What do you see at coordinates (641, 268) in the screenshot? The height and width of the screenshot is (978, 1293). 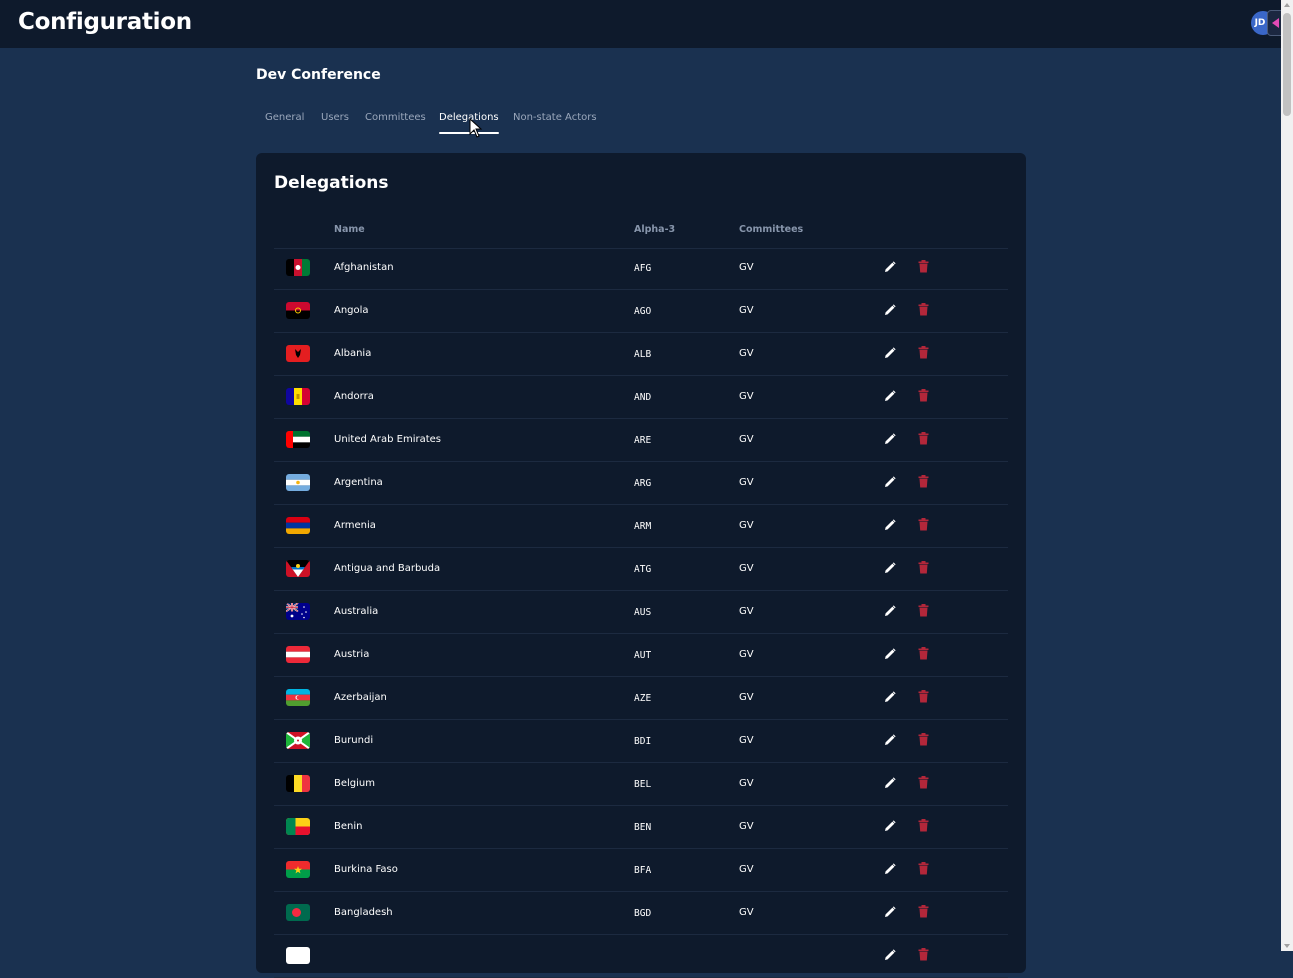 I see `table-row: Afghanistan AFG GV` at bounding box center [641, 268].